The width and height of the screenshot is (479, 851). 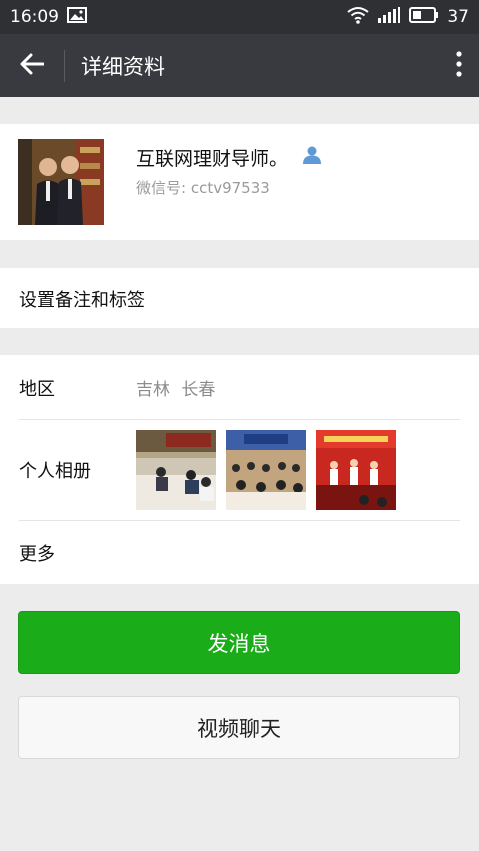 I want to click on avatar, so click(x=61, y=182).